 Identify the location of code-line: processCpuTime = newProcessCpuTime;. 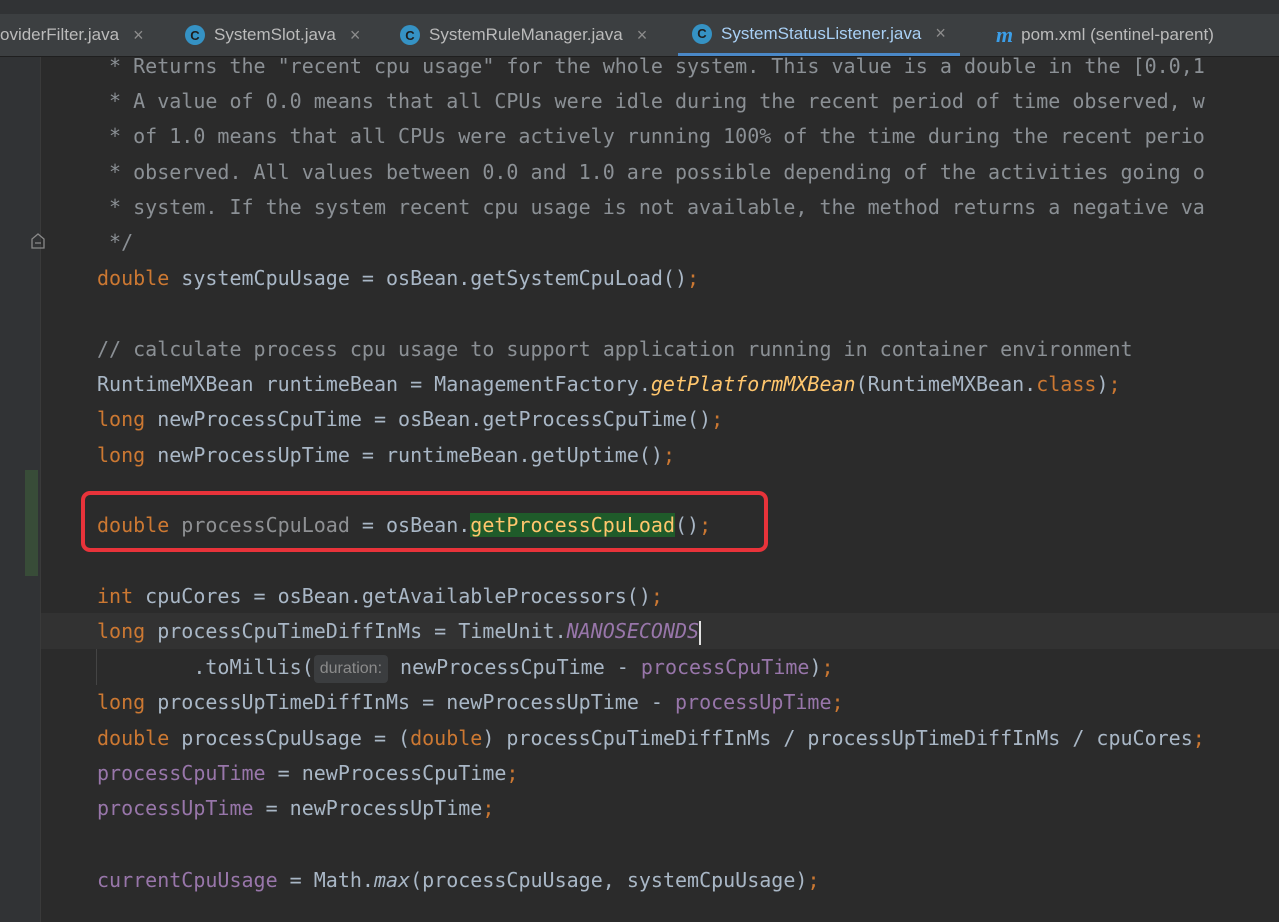
(308, 773).